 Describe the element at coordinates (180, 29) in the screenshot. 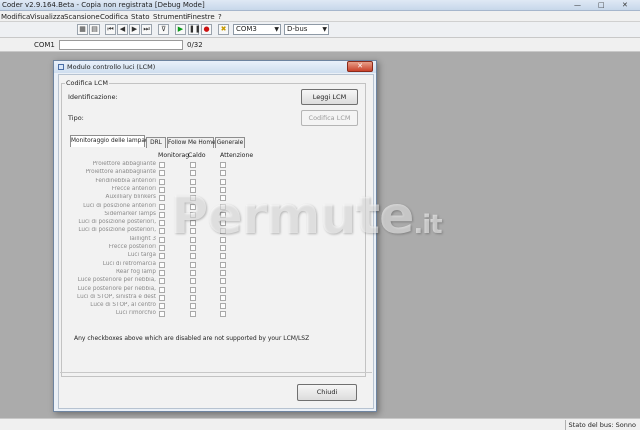

I see `play-icon: ▶` at that location.